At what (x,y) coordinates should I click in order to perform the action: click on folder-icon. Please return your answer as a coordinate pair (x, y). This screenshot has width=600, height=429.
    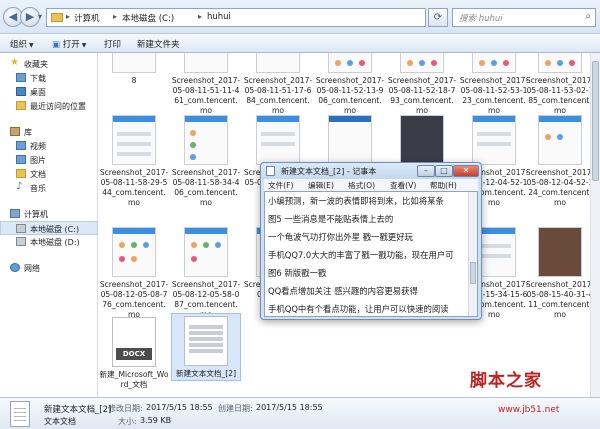
    Looking at the image, I should click on (57, 17).